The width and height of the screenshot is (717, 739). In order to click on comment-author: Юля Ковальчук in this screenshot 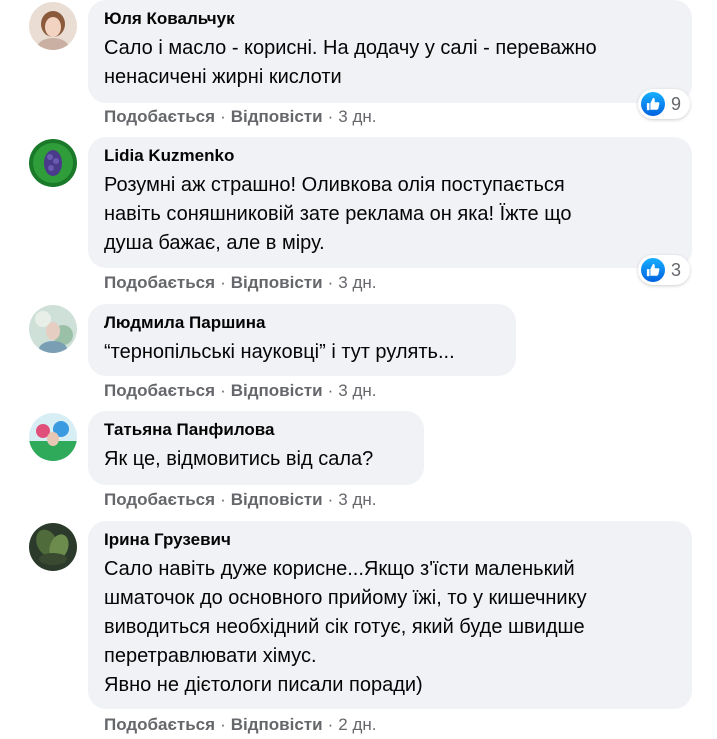, I will do `click(390, 19)`.